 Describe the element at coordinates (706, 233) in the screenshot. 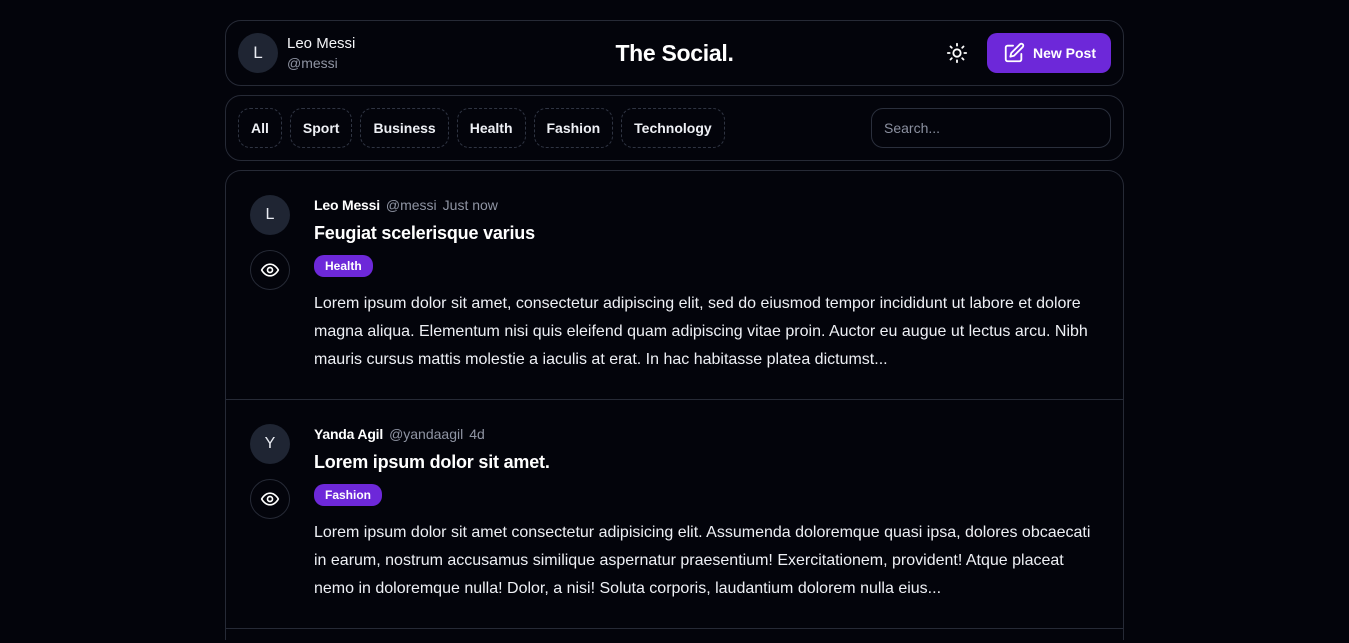

I see `post-title: Feugiat scelerisque varius` at that location.